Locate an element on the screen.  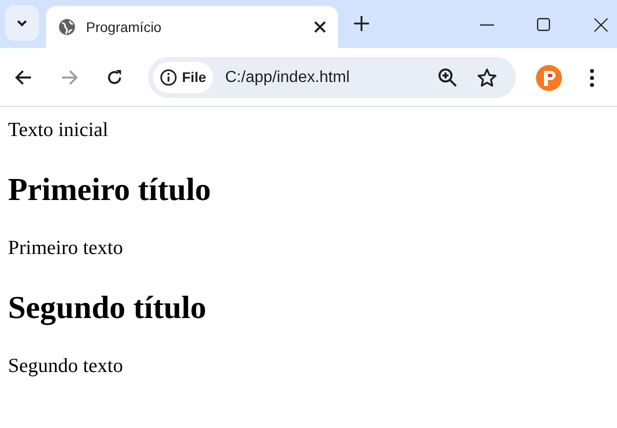
zoom-in-icon is located at coordinates (447, 77).